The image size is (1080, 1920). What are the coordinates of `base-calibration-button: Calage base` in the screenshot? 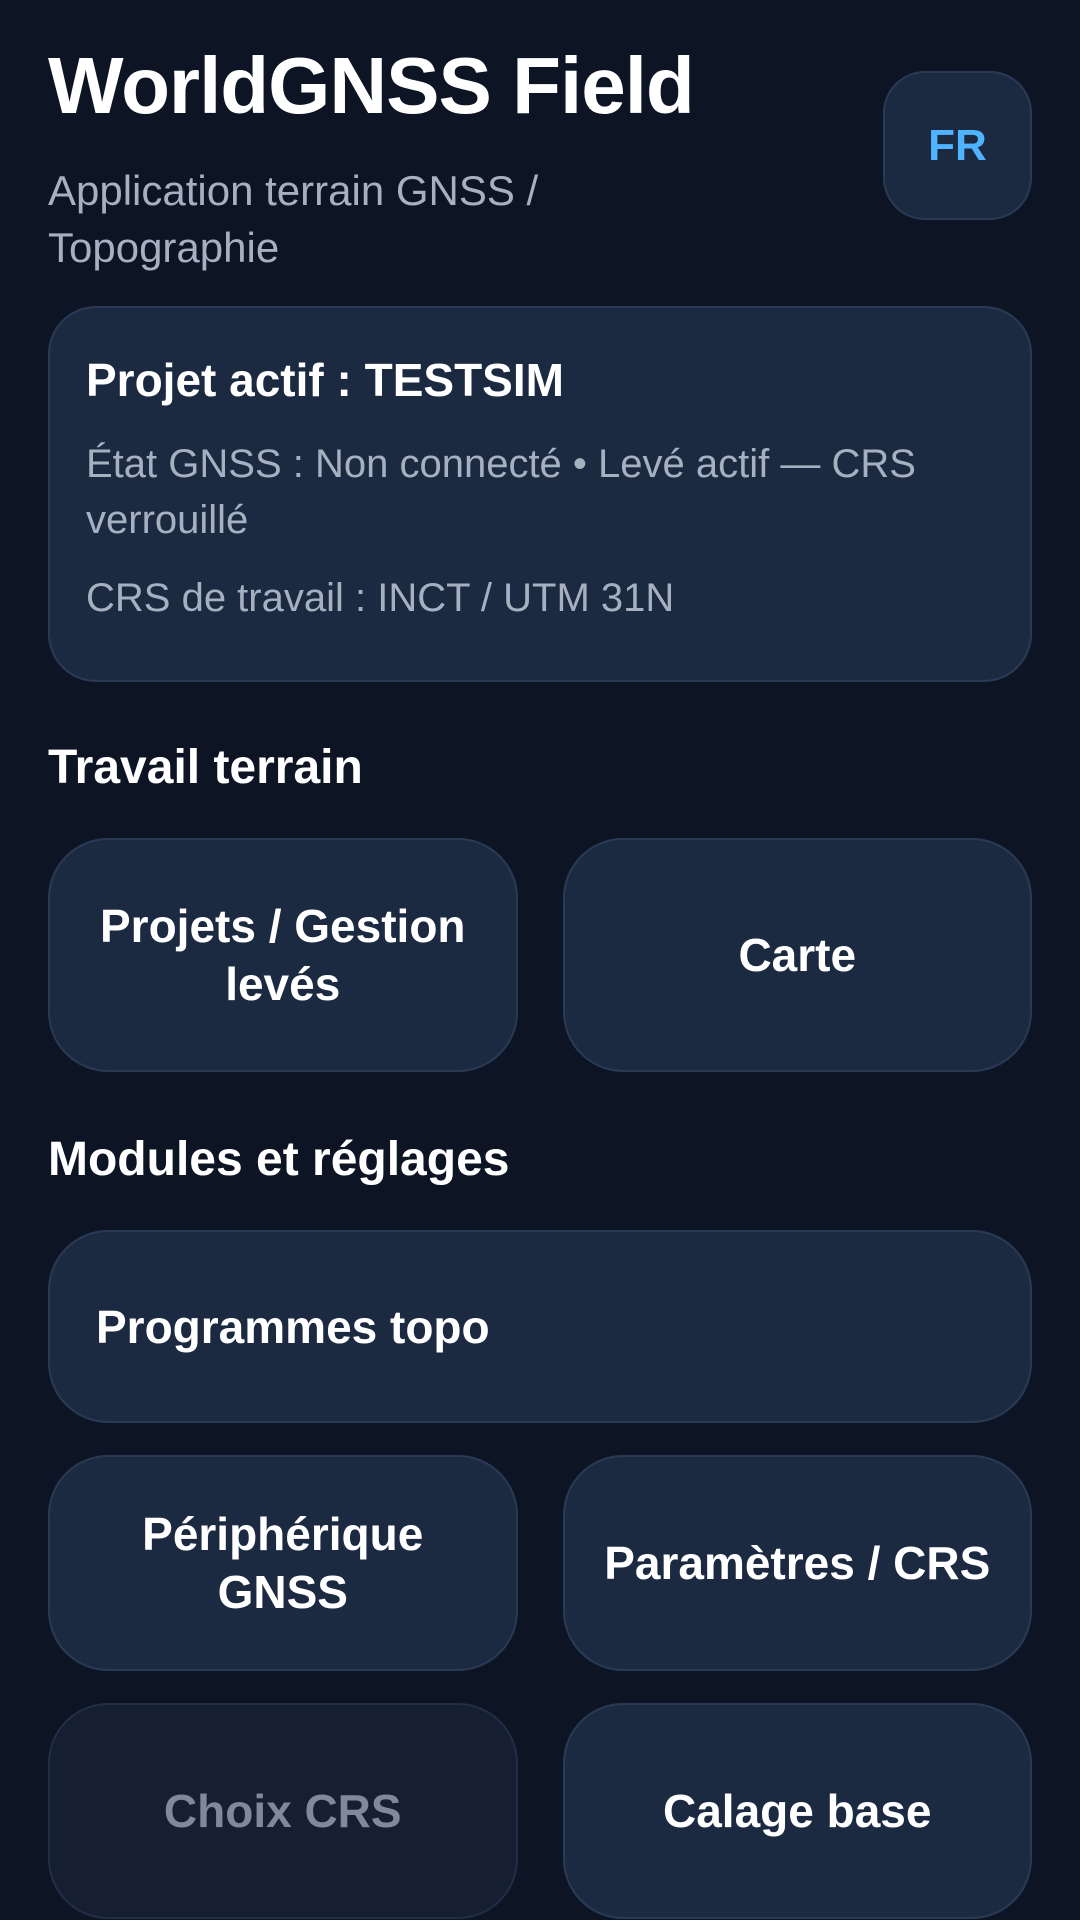 It's located at (797, 1811).